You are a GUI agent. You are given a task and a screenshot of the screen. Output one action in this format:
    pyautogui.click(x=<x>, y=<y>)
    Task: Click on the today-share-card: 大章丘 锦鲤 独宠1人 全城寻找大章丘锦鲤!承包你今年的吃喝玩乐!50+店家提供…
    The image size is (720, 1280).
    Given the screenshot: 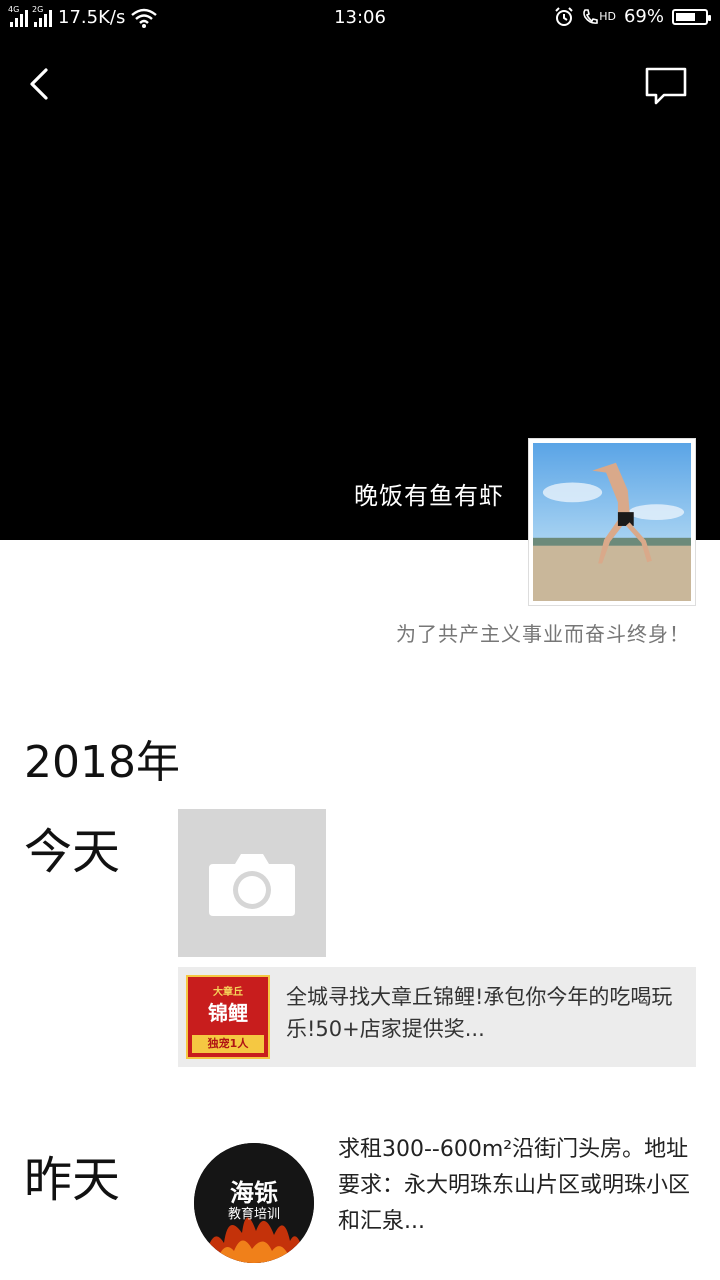 What is the action you would take?
    pyautogui.click(x=437, y=1017)
    